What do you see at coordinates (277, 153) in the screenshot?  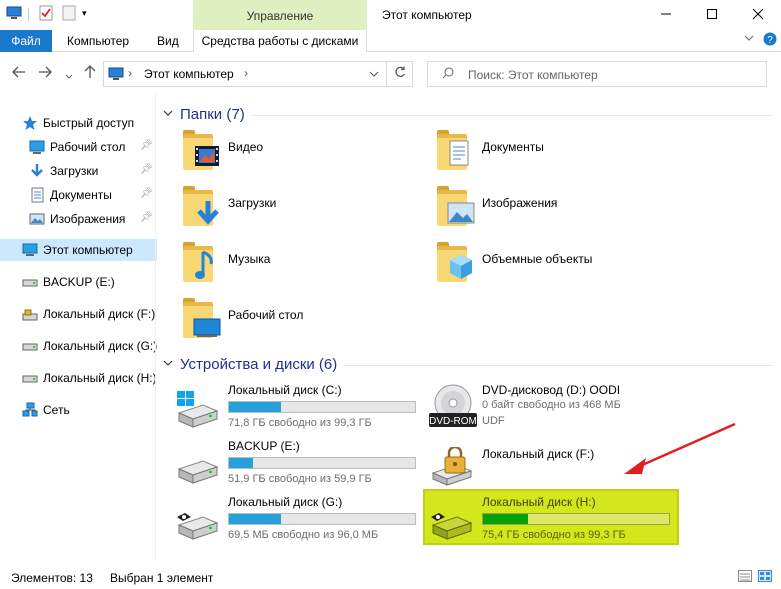 I see `folder-video: Видео` at bounding box center [277, 153].